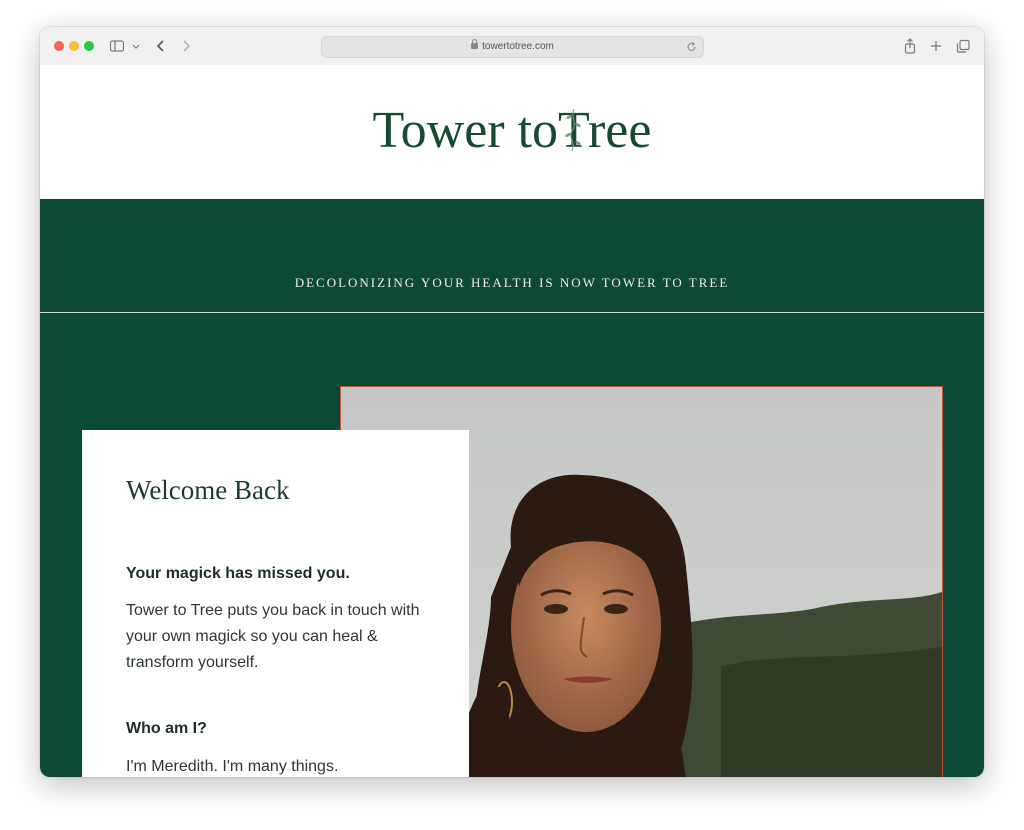 The width and height of the screenshot is (1024, 830). Describe the element at coordinates (59, 46) in the screenshot. I see `close-window-button` at that location.